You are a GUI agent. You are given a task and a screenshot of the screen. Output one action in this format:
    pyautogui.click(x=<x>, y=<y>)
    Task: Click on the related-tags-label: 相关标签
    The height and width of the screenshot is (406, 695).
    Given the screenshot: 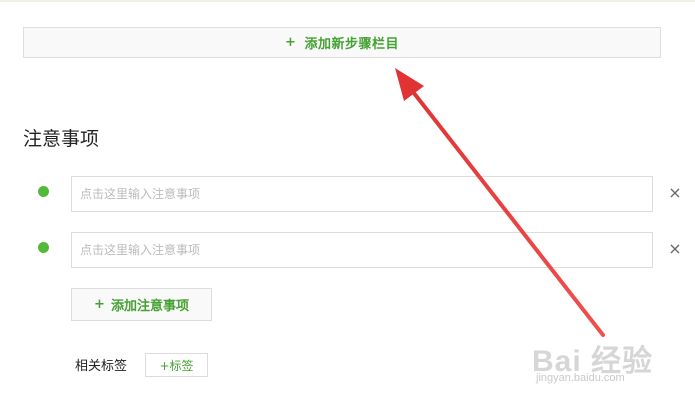 What is the action you would take?
    pyautogui.click(x=101, y=366)
    